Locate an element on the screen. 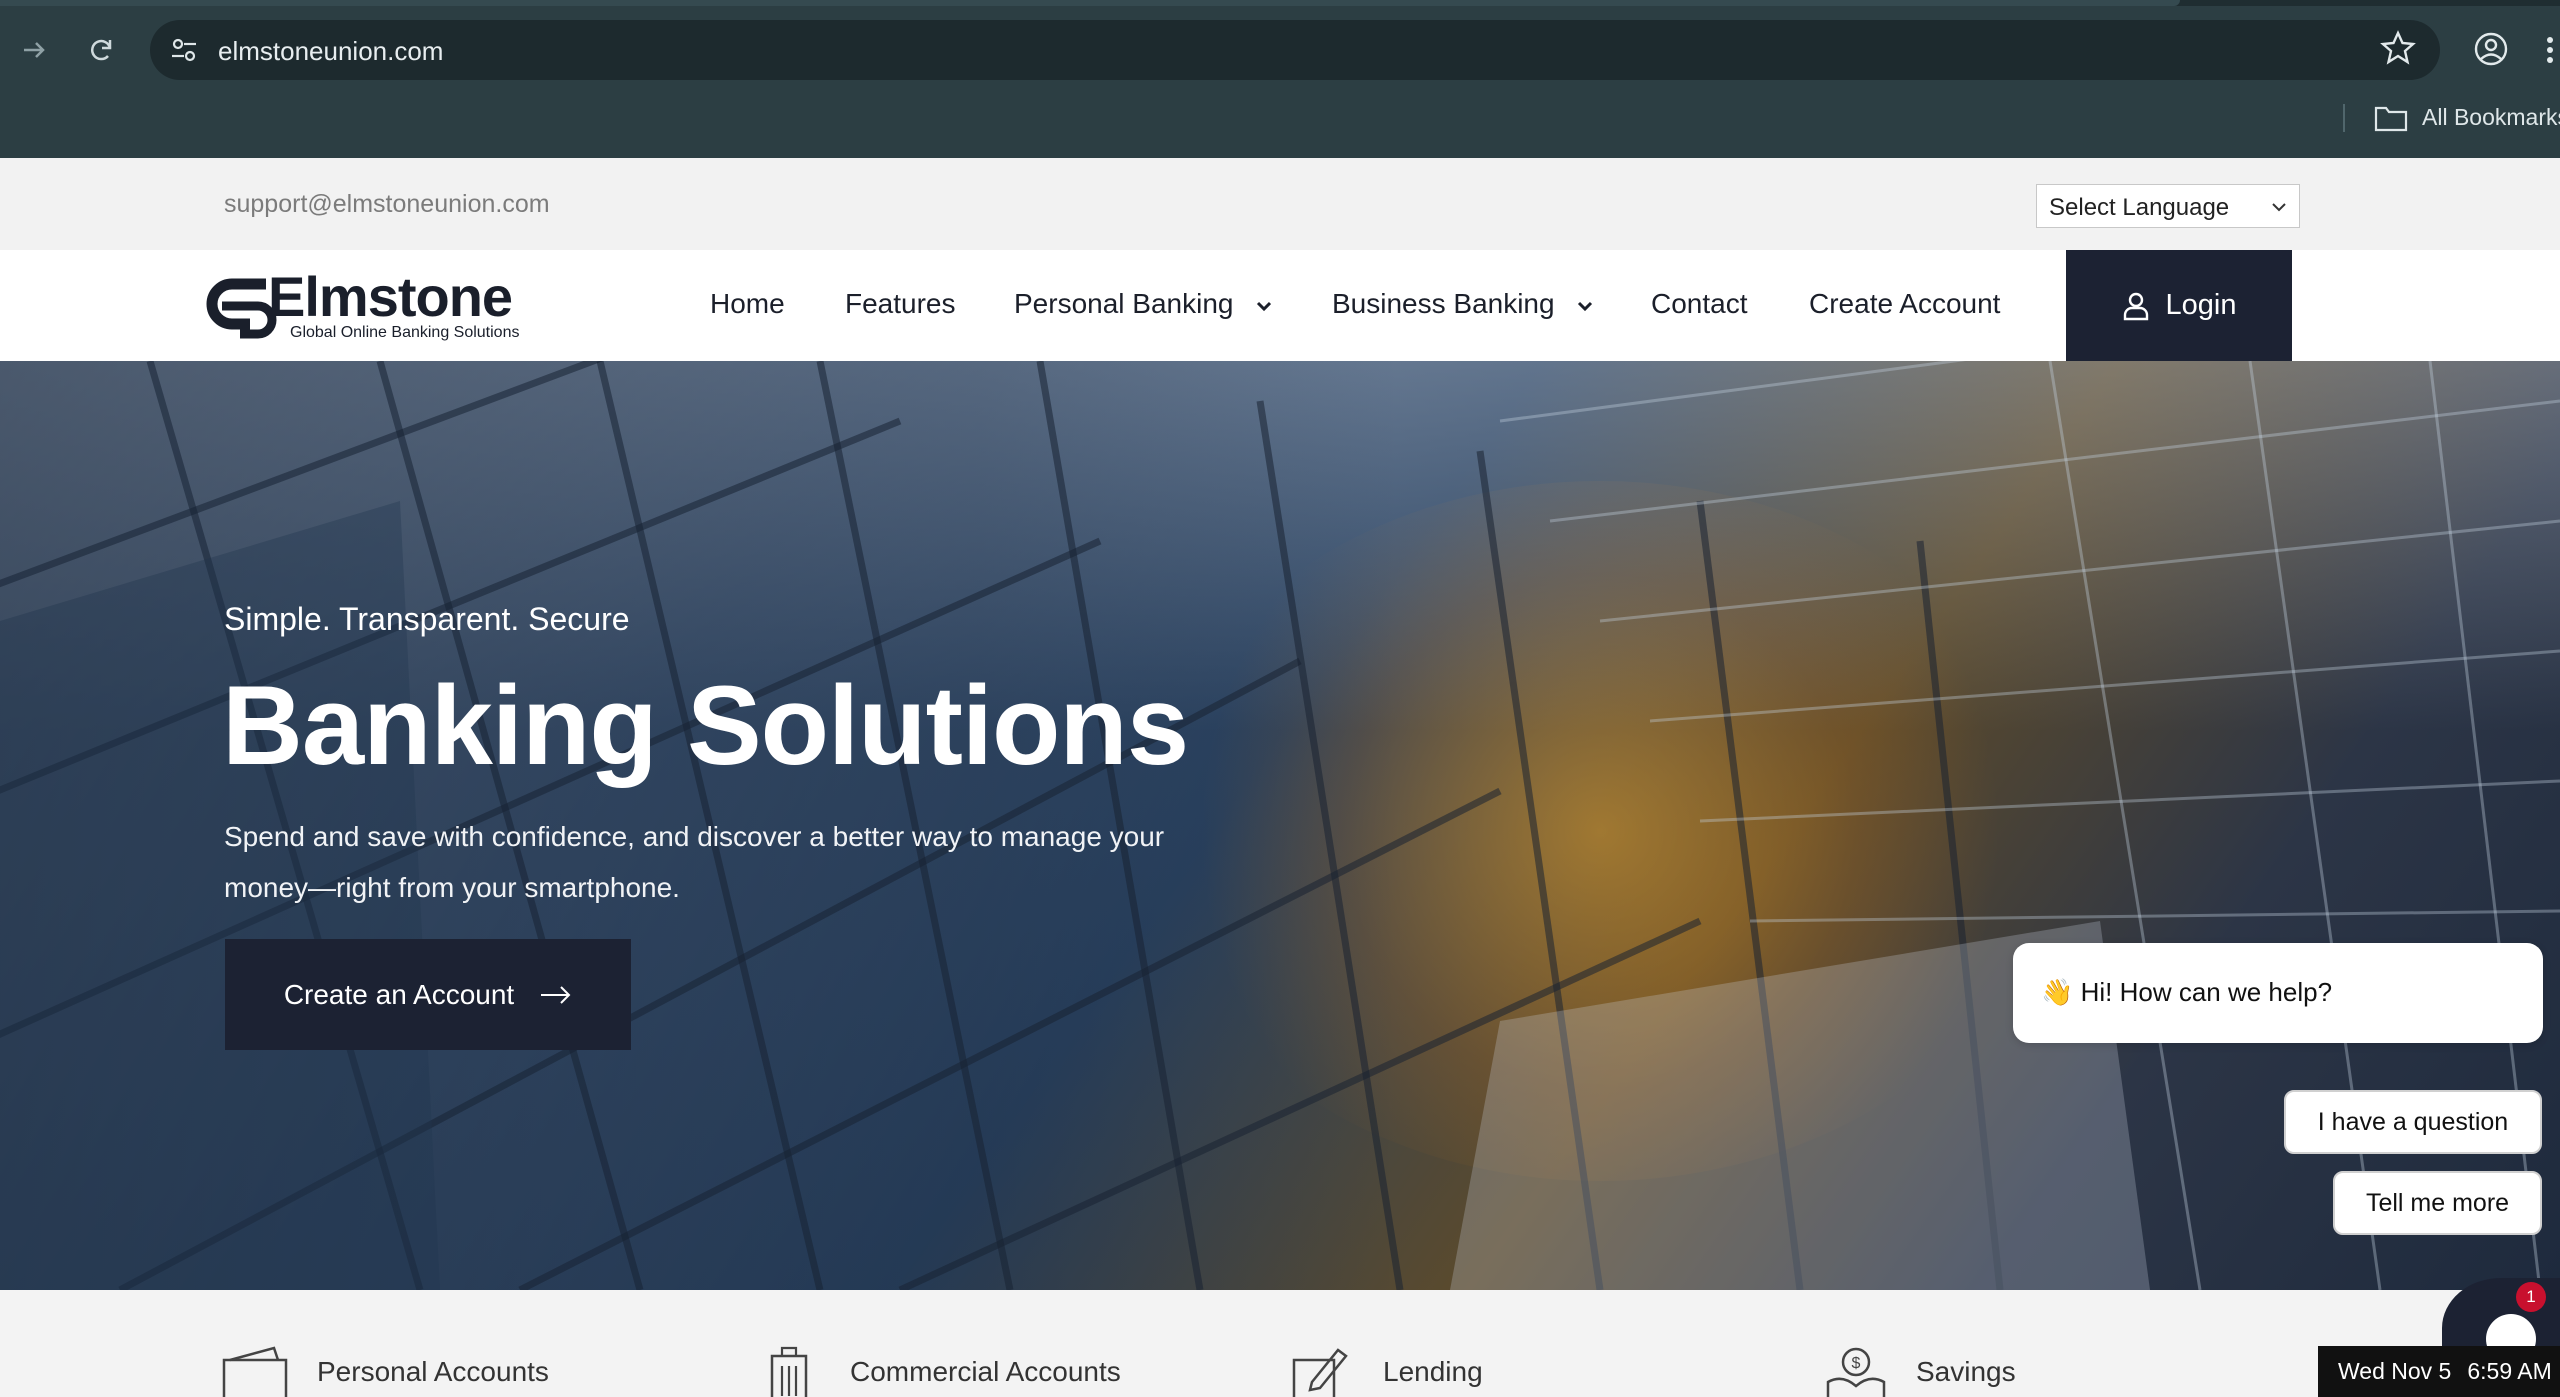 The height and width of the screenshot is (1397, 2560). language-select-value: Select Language is located at coordinates (2139, 207).